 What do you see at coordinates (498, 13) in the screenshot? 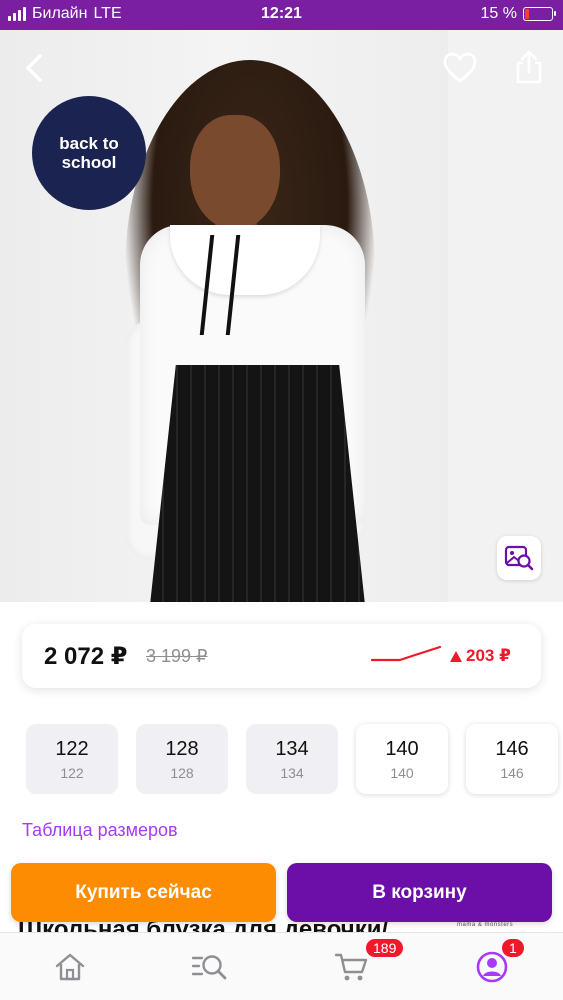
I see `battery-percent: 15 %` at bounding box center [498, 13].